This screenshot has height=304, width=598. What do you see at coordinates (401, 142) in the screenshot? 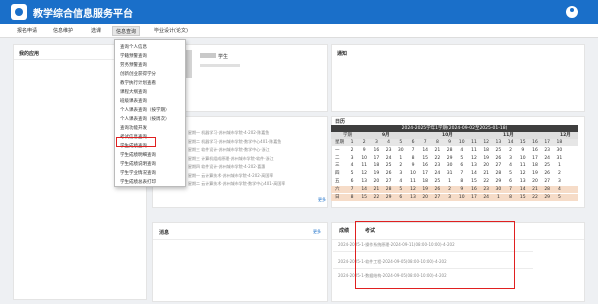
I see `calendar-week-number: 5` at bounding box center [401, 142].